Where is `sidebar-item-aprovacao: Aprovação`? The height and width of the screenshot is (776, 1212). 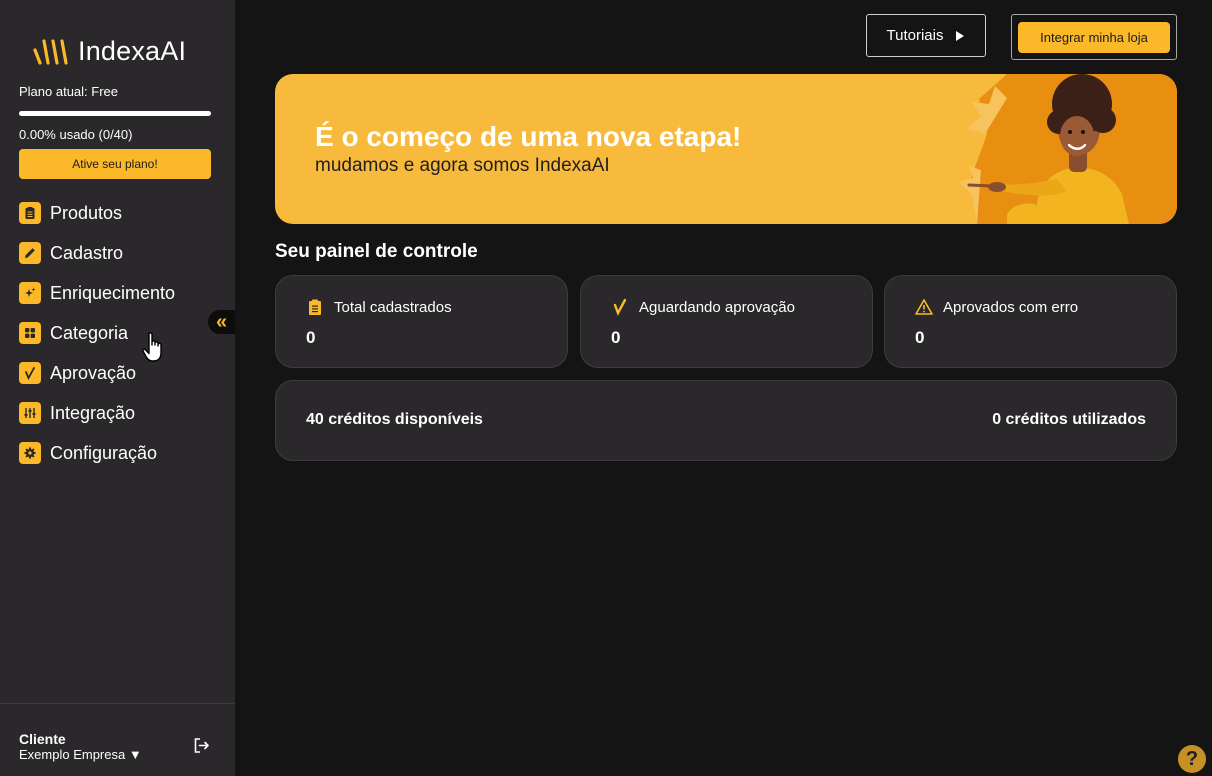 sidebar-item-aprovacao: Aprovação is located at coordinates (119, 373).